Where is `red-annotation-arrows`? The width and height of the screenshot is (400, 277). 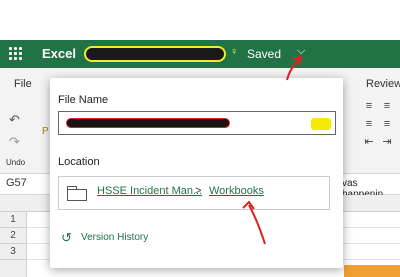
red-annotation-arrows is located at coordinates (272, 150).